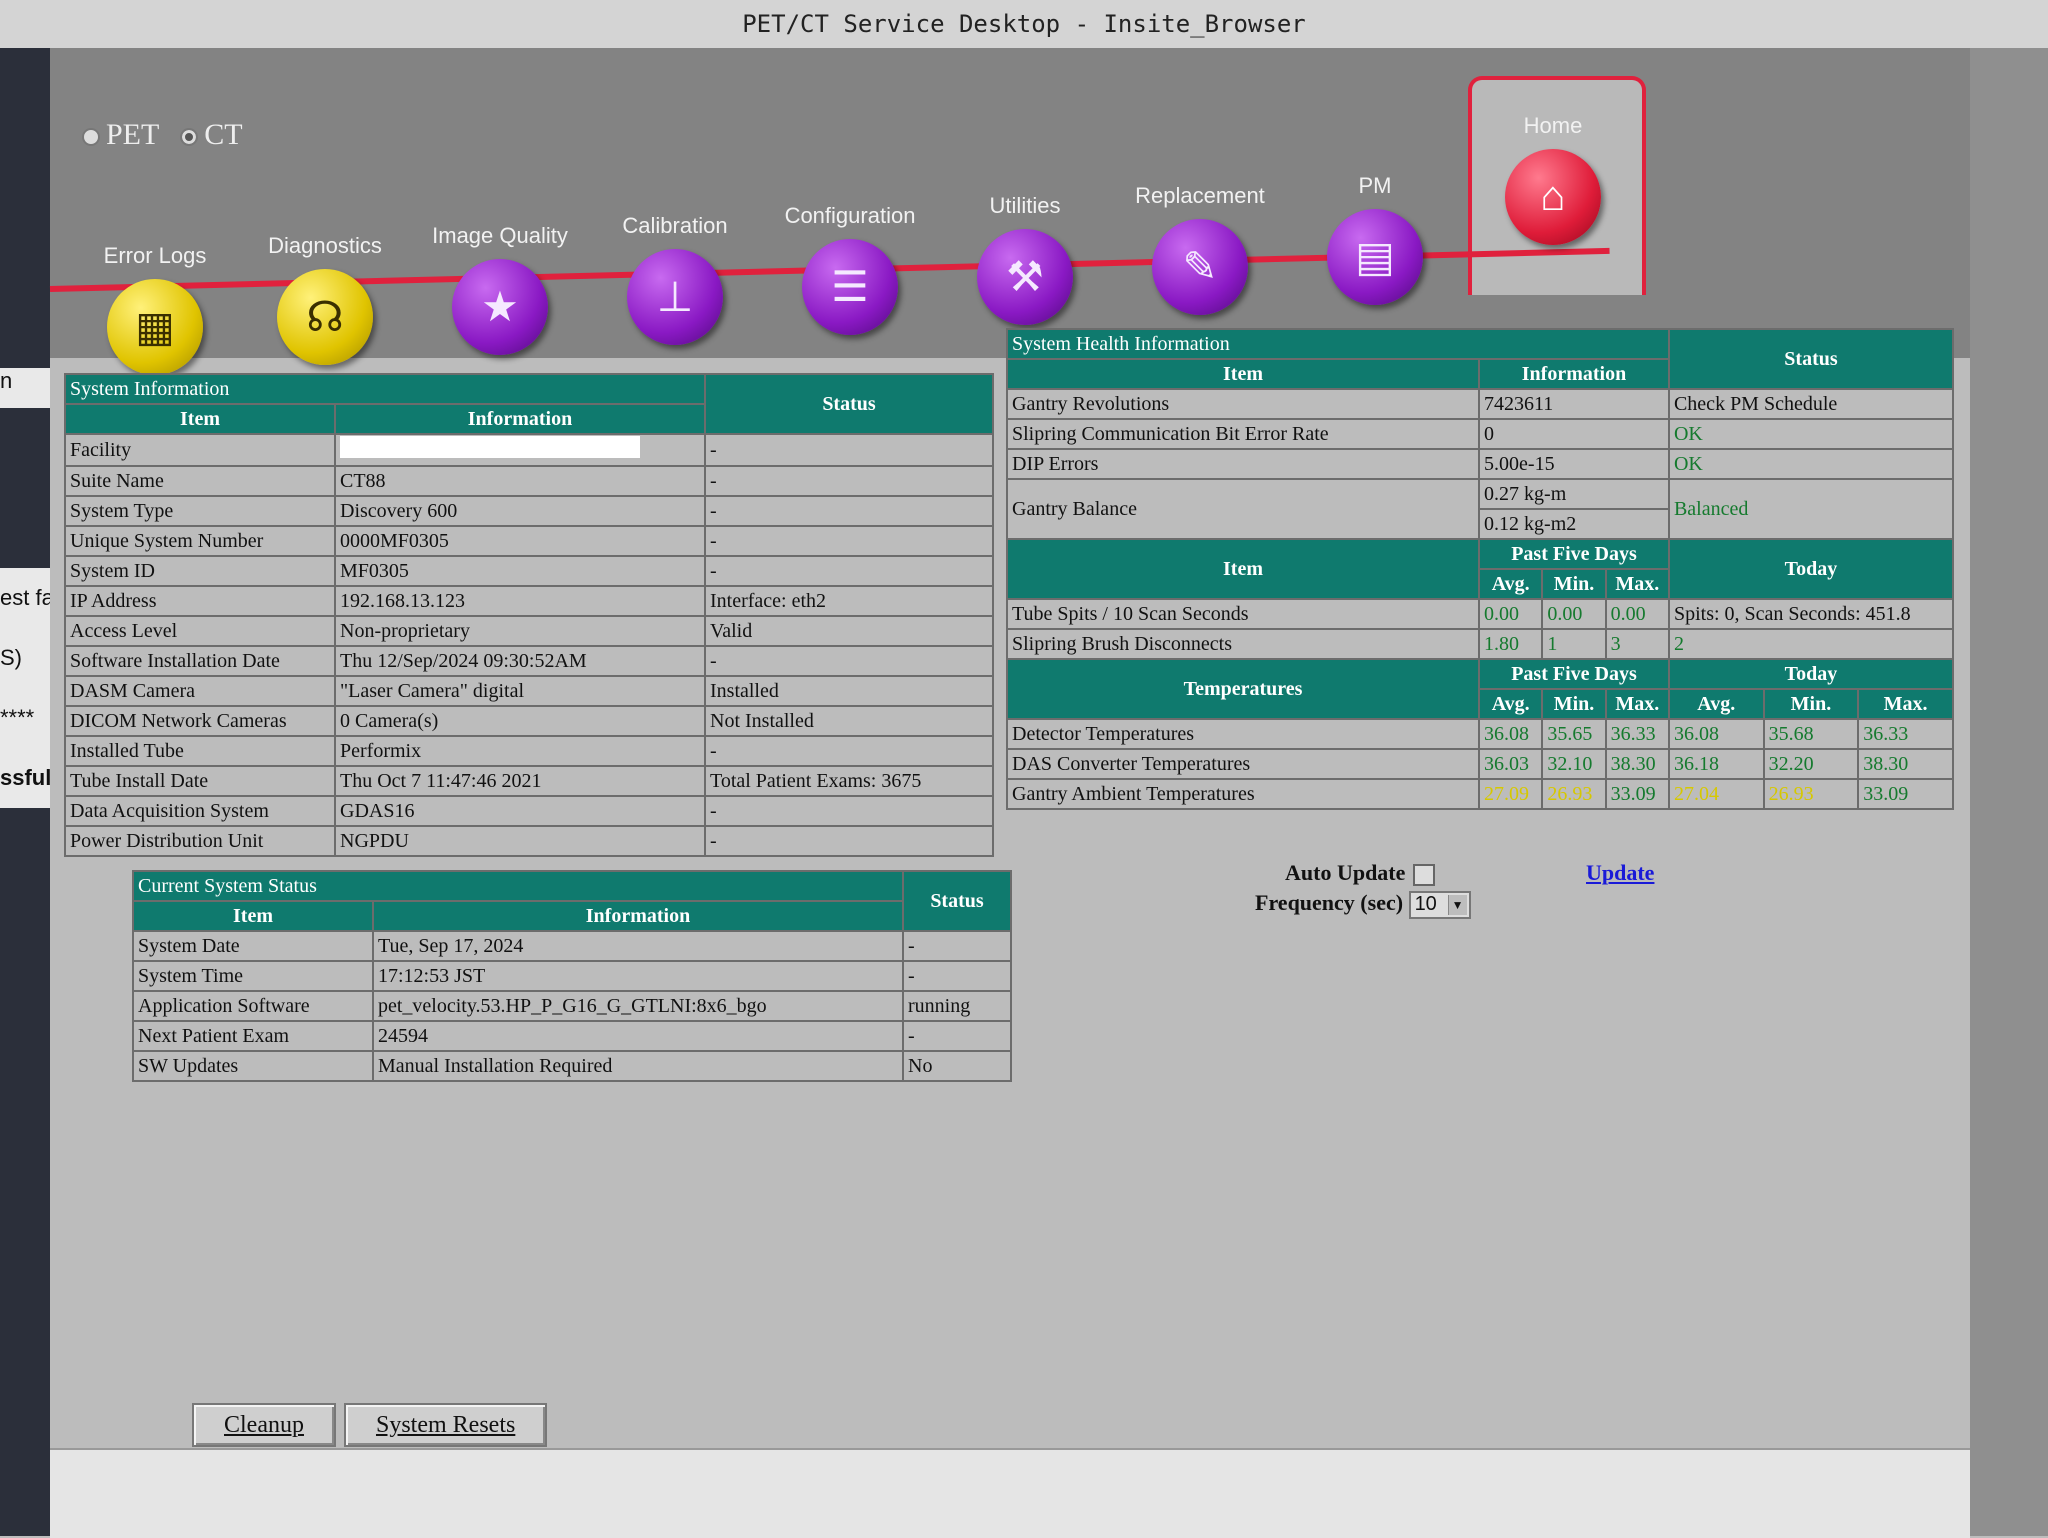 This screenshot has height=1538, width=2048. Describe the element at coordinates (1480, 434) in the screenshot. I see `table-row: Slipring Communication Bit Error Rate 0 OK` at that location.